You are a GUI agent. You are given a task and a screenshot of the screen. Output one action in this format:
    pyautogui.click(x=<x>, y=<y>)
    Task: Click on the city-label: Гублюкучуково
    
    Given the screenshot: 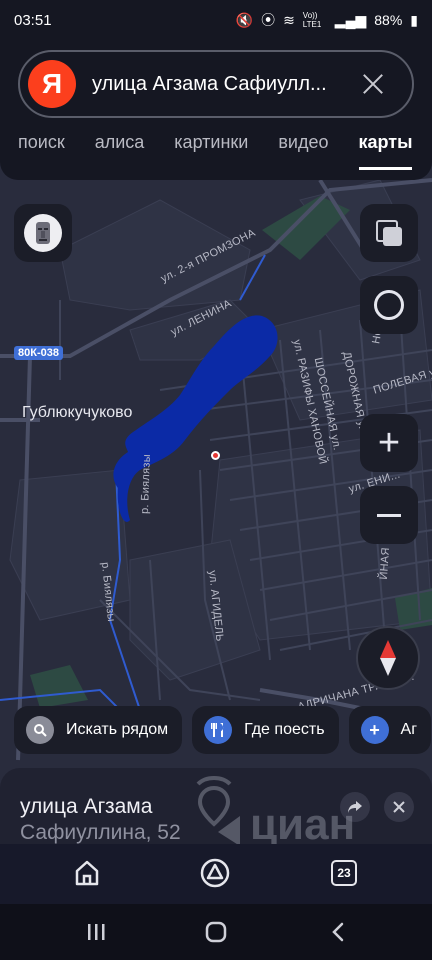 What is the action you would take?
    pyautogui.click(x=77, y=412)
    